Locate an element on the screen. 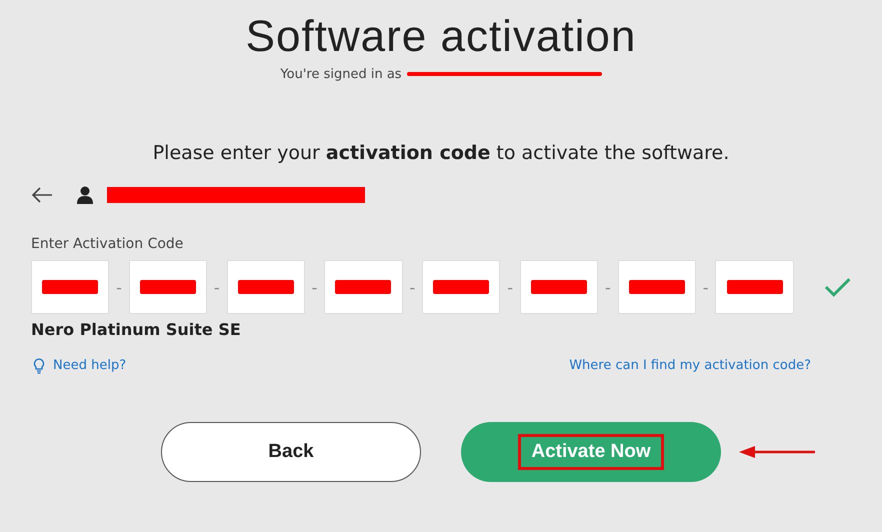  product-name: Nero Platinum Suite SE is located at coordinates (136, 329).